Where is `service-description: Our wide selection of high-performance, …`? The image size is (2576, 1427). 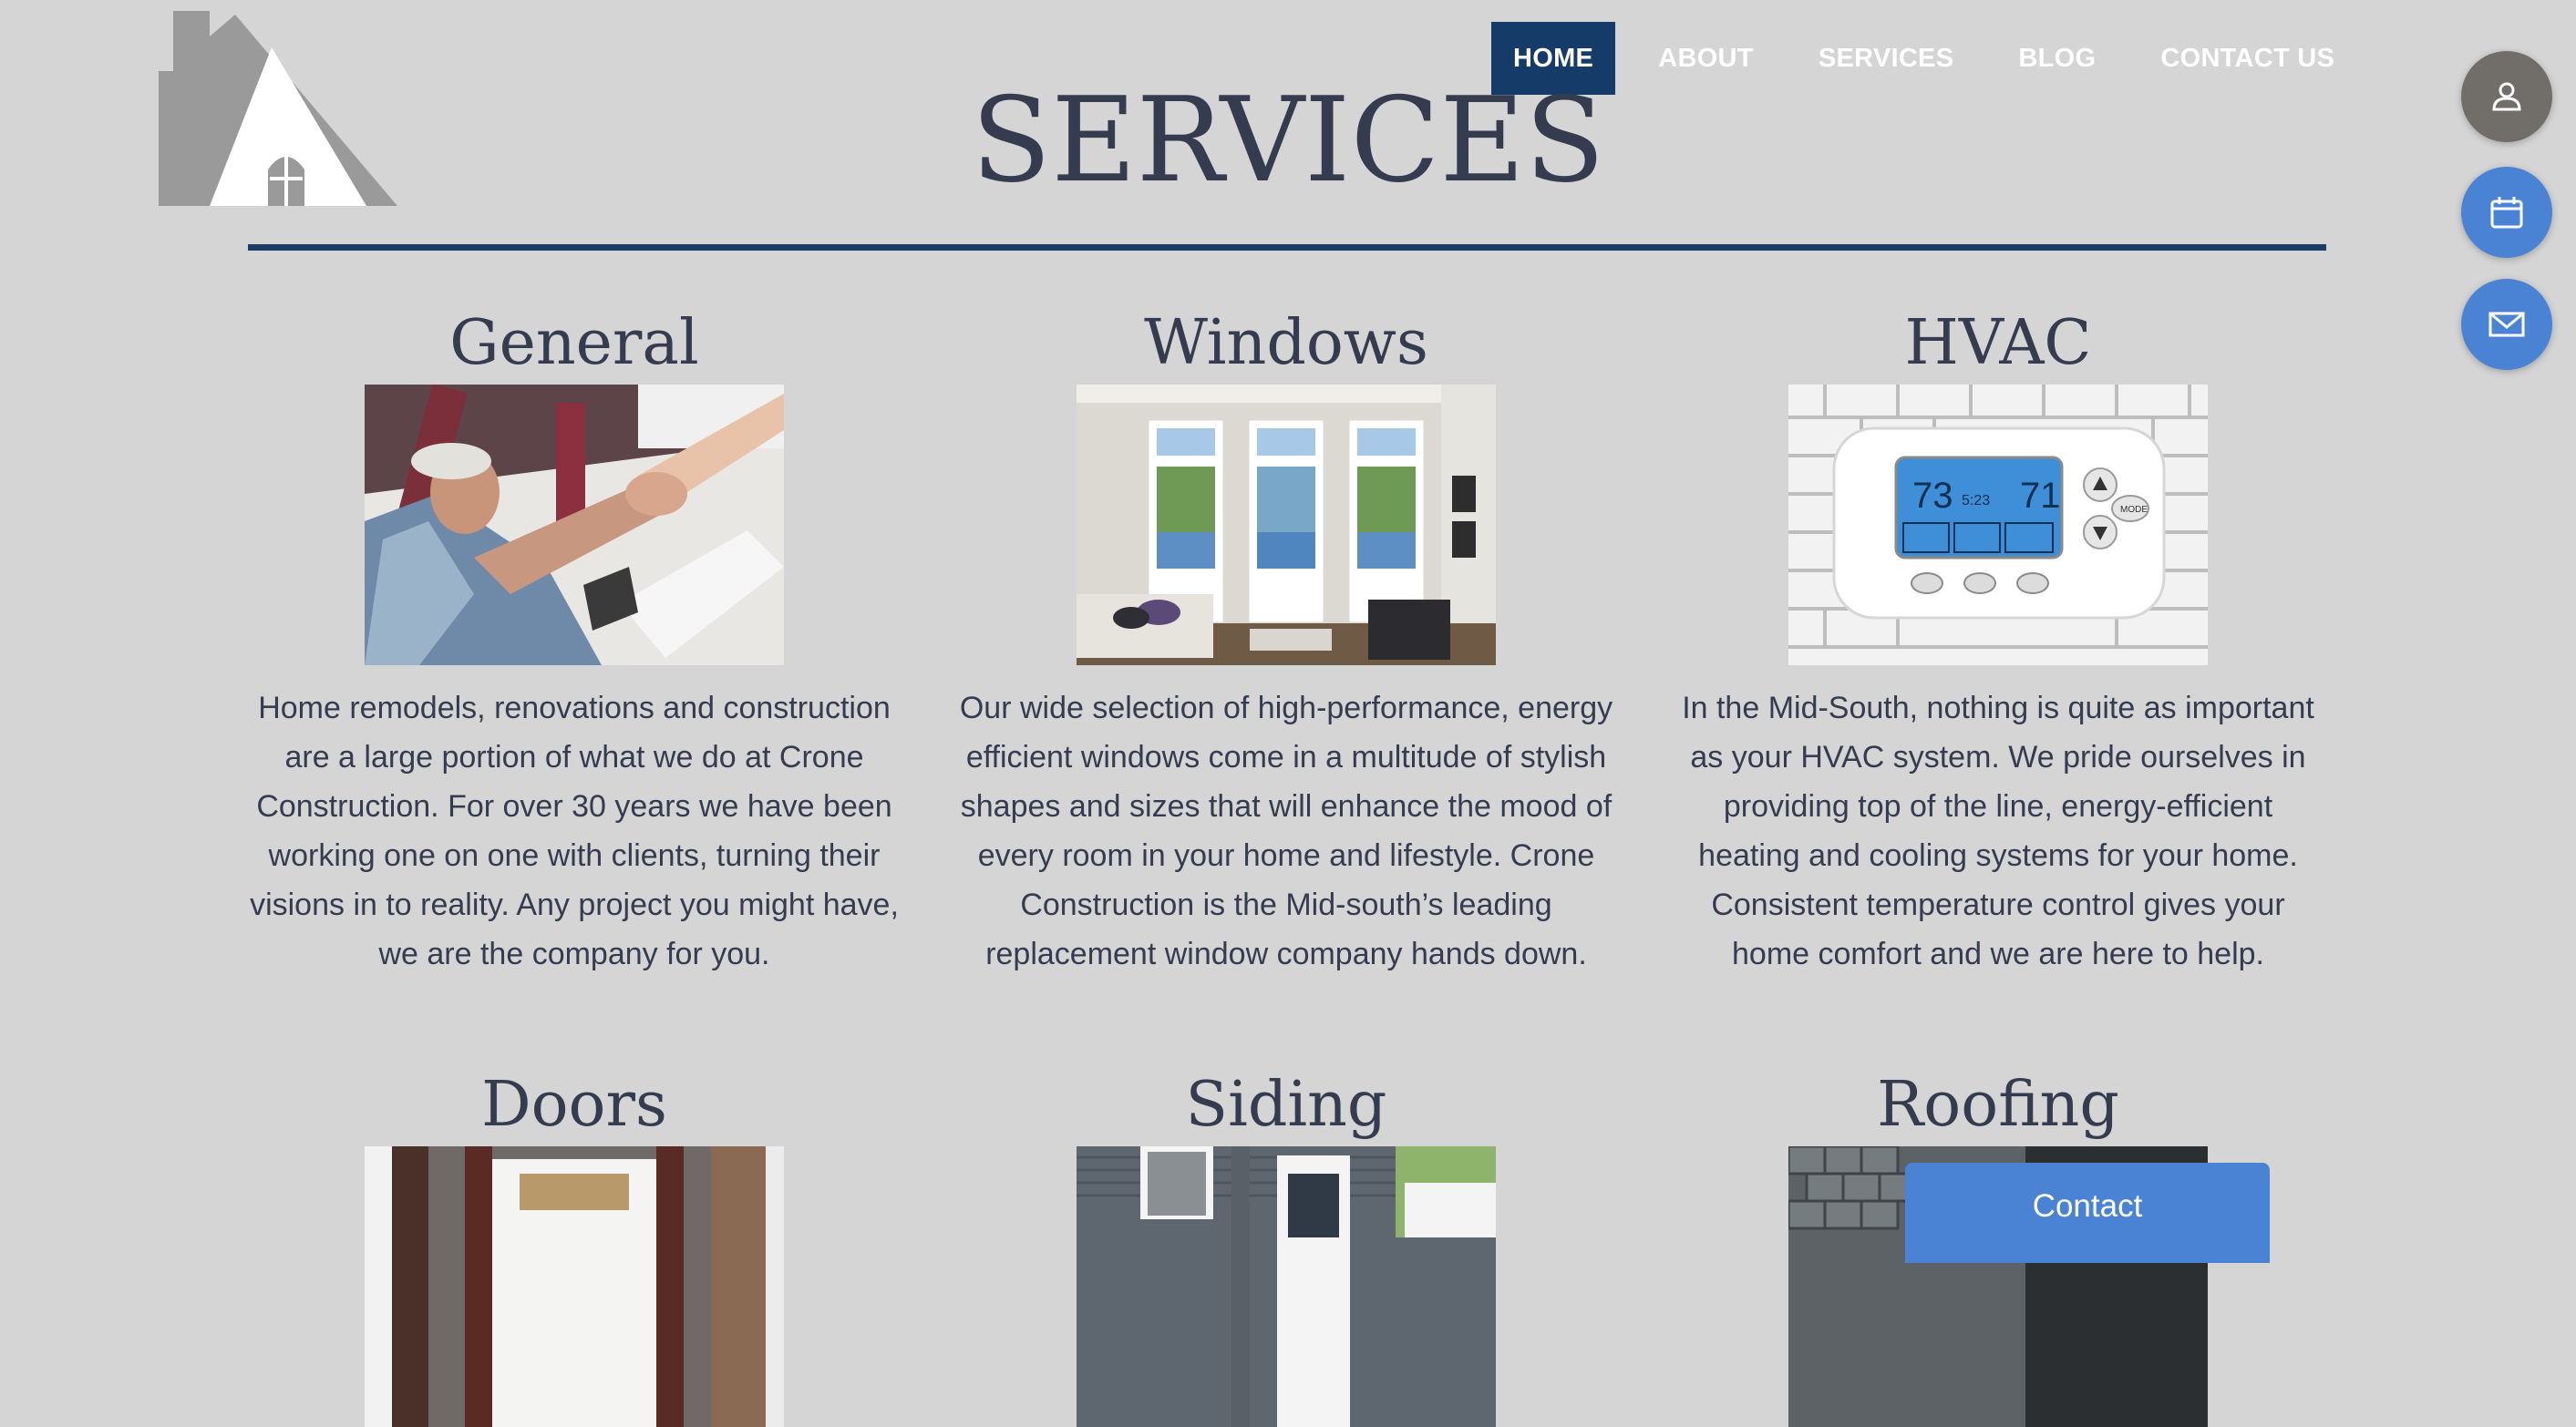 service-description: Our wide selection of high-performance, … is located at coordinates (1286, 831).